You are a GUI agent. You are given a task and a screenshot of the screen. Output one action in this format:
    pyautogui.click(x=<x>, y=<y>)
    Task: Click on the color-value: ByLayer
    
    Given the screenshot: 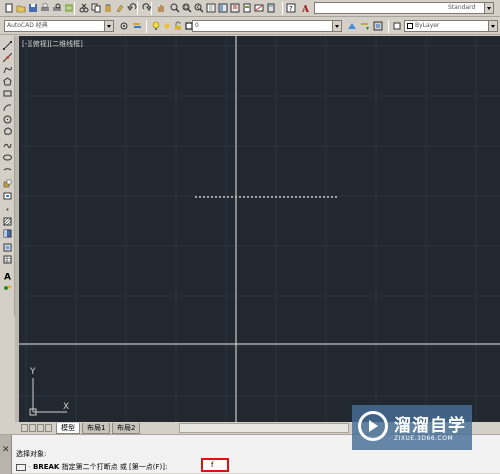 What is the action you would take?
    pyautogui.click(x=427, y=25)
    